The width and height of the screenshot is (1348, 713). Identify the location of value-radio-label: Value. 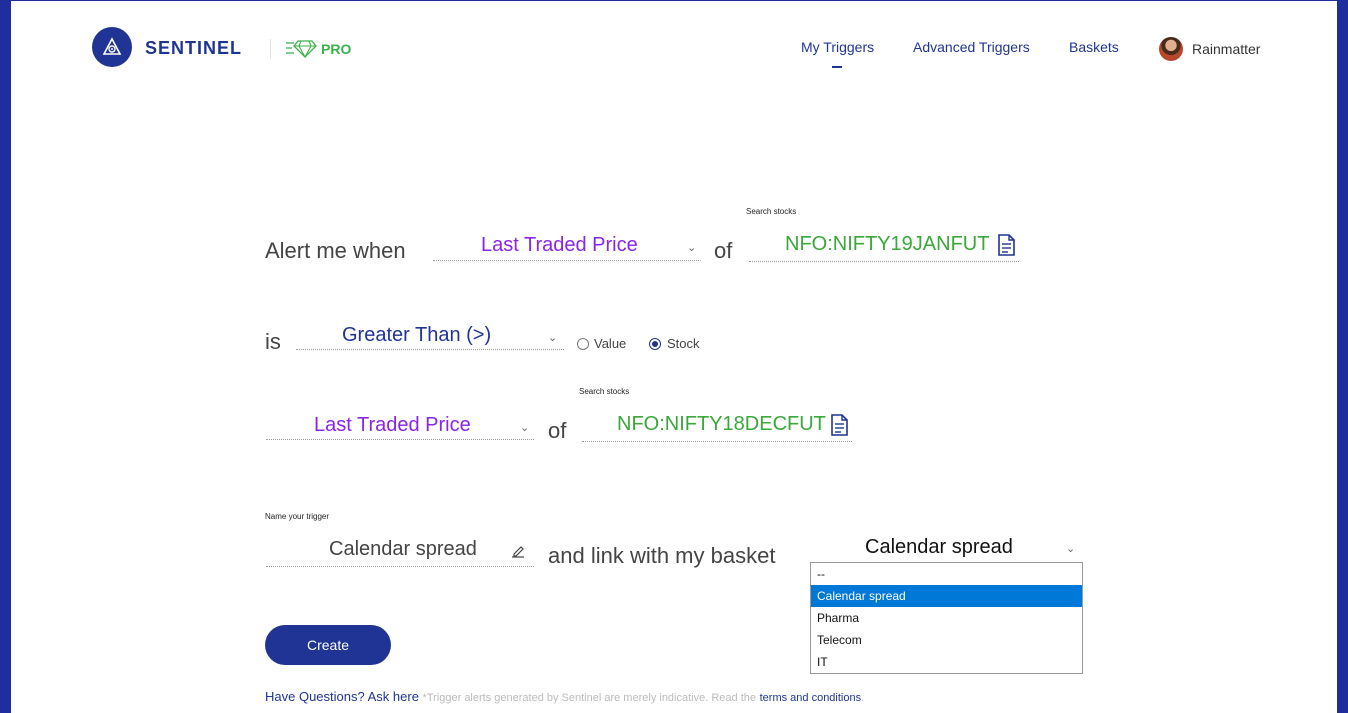
(610, 343).